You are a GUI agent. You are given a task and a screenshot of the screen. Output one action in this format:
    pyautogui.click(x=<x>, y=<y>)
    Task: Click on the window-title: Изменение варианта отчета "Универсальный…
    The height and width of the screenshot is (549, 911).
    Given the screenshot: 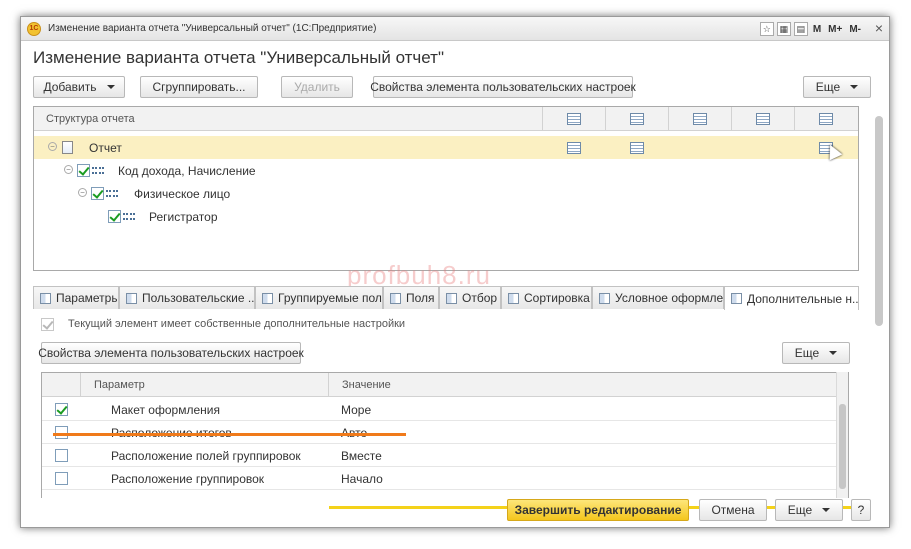 What is the action you would take?
    pyautogui.click(x=212, y=28)
    